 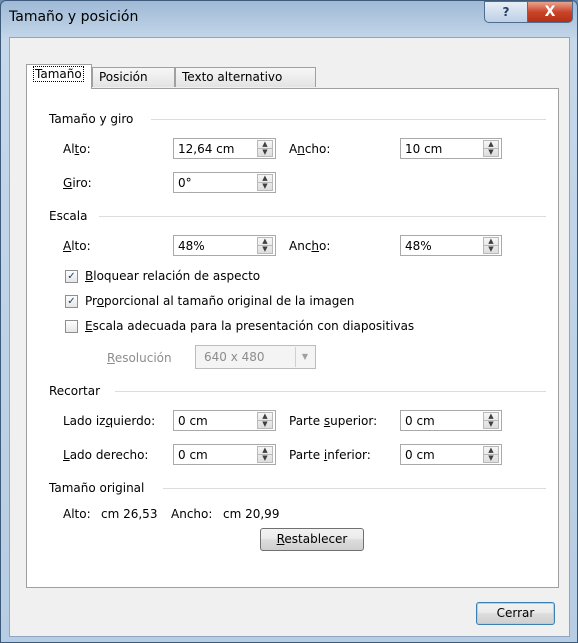 I want to click on size-width-value: 10 cm, so click(x=423, y=149).